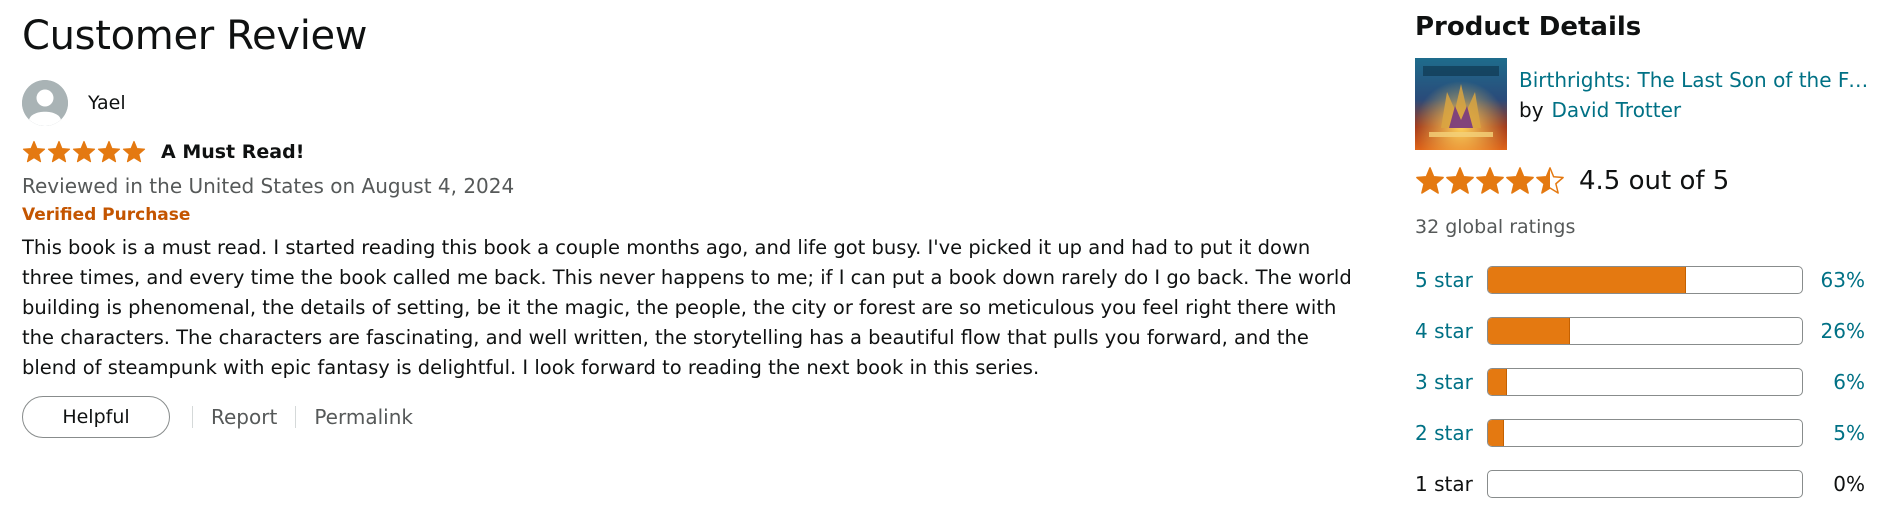 Image resolution: width=1886 pixels, height=517 pixels. Describe the element at coordinates (107, 103) in the screenshot. I see `reviewer-name: Yael` at that location.